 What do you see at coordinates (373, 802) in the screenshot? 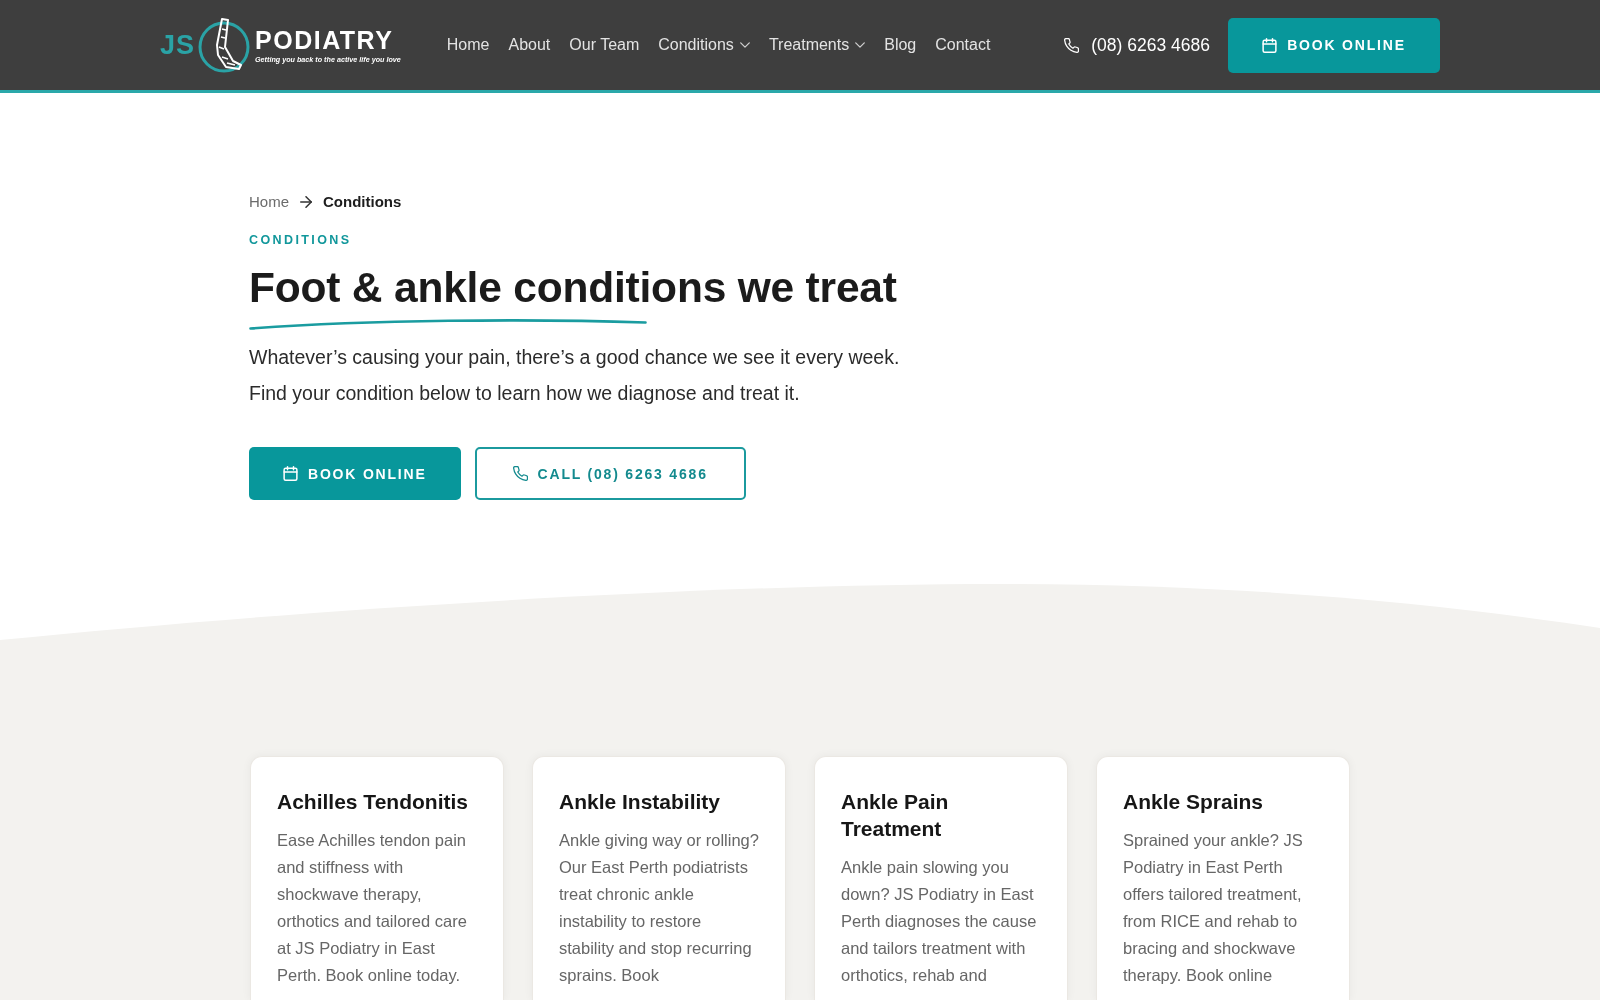
I see `card-title: Achilles Tendonitis` at bounding box center [373, 802].